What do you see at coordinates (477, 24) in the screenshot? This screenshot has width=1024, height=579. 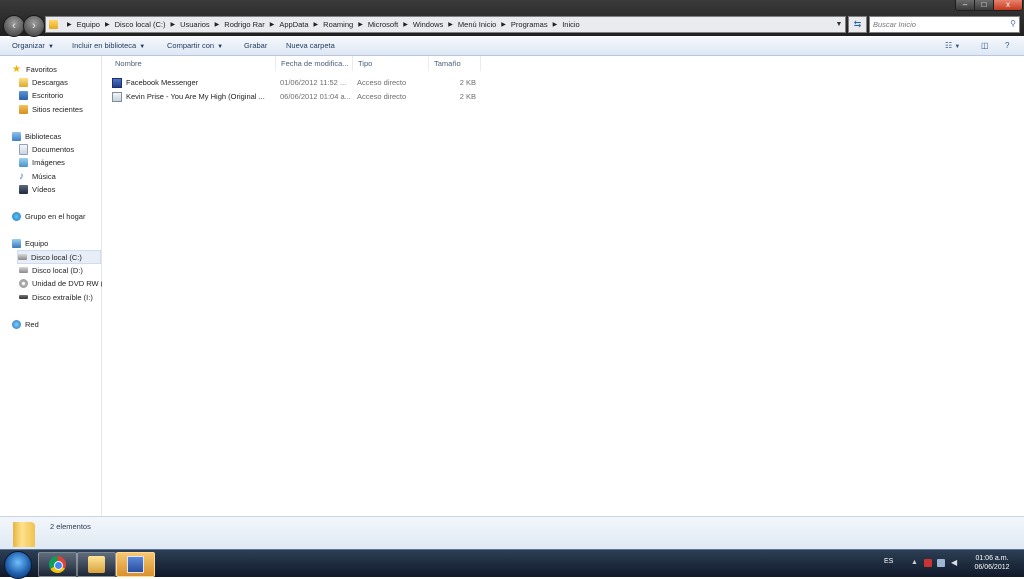 I see `breadcrumb-menu-inicio: Menú Inicio` at bounding box center [477, 24].